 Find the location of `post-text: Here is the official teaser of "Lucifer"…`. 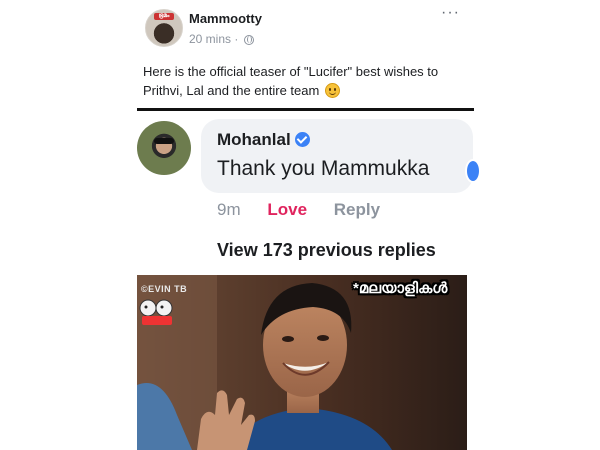

post-text: Here is the official teaser of "Lucifer"… is located at coordinates (303, 81).